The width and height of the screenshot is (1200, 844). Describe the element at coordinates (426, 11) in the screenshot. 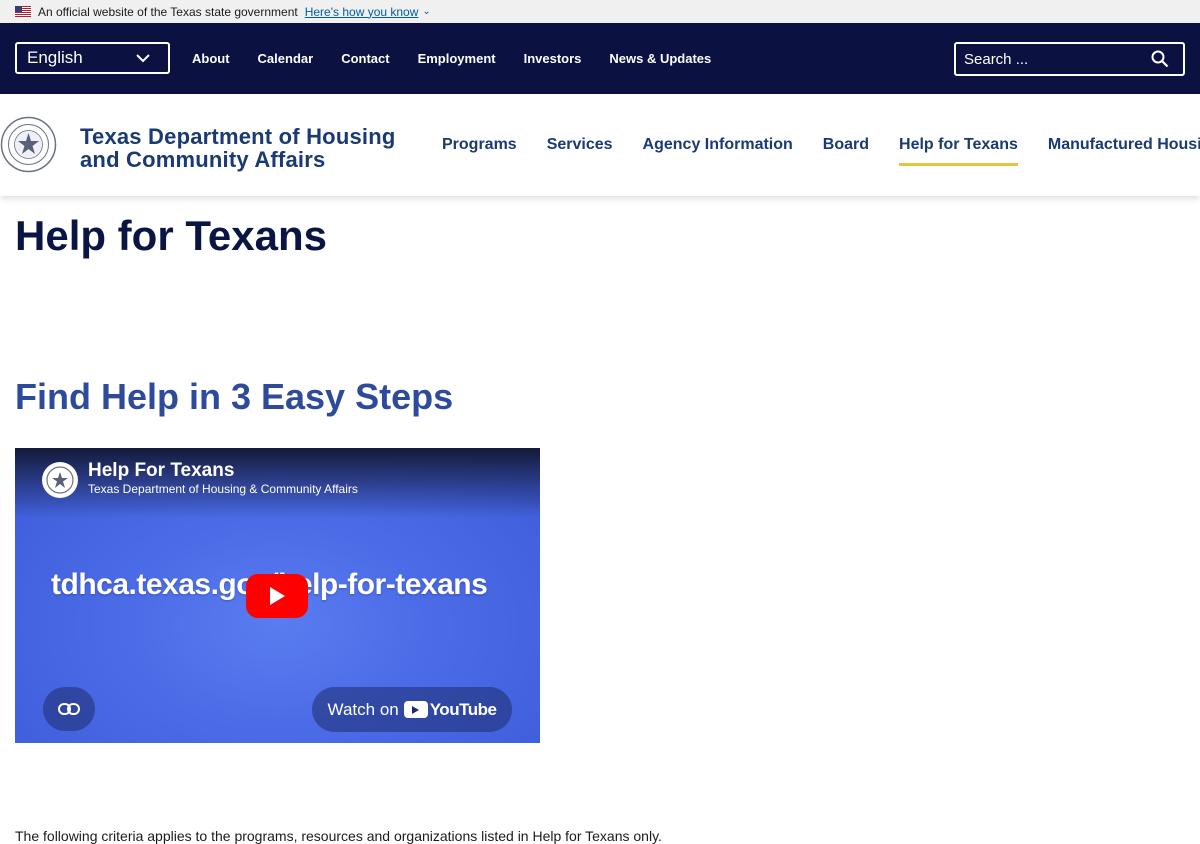

I see `chevron-down-icon: ⌄` at that location.